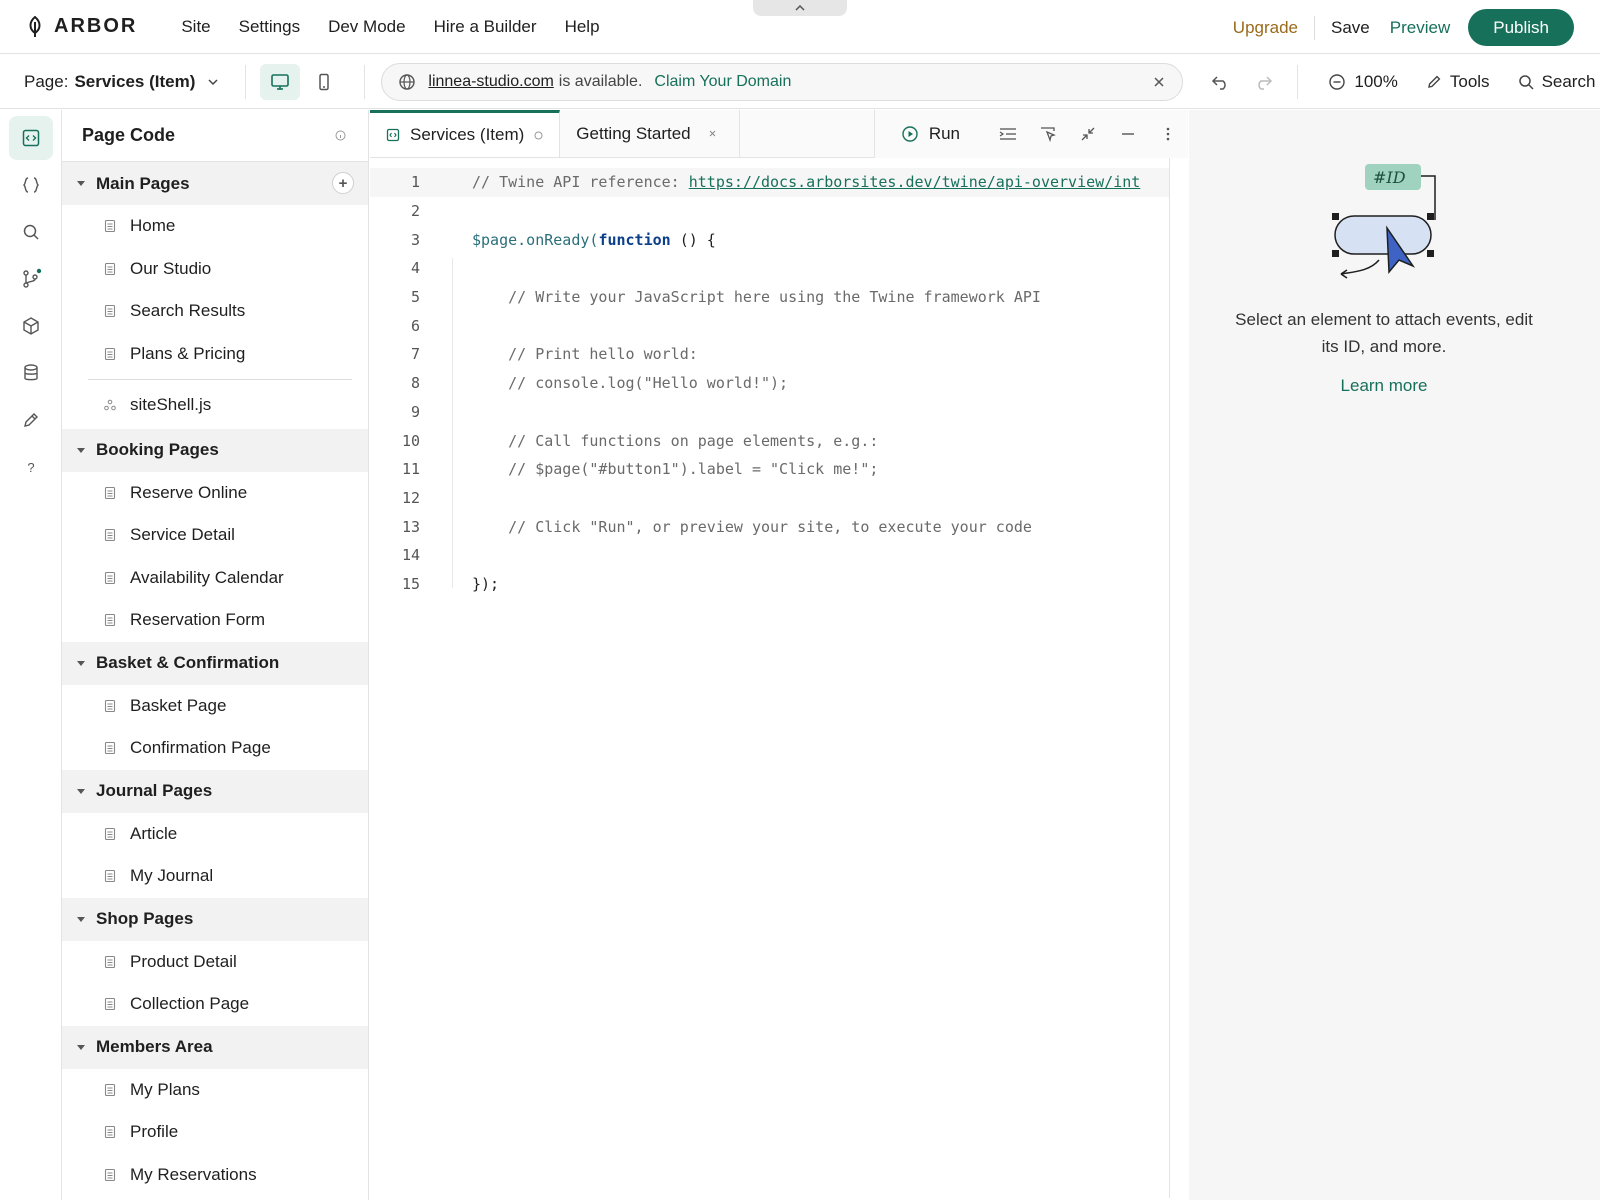 The width and height of the screenshot is (1600, 1200). Describe the element at coordinates (215, 1090) in the screenshot. I see `page-item-my-plans: My Plans` at that location.